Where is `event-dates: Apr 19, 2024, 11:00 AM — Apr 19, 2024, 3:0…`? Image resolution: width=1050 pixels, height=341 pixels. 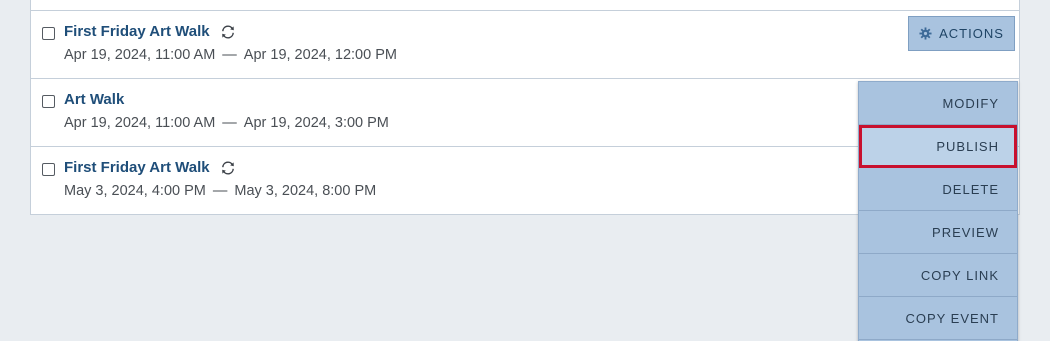 event-dates: Apr 19, 2024, 11:00 AM — Apr 19, 2024, 3:0… is located at coordinates (226, 123).